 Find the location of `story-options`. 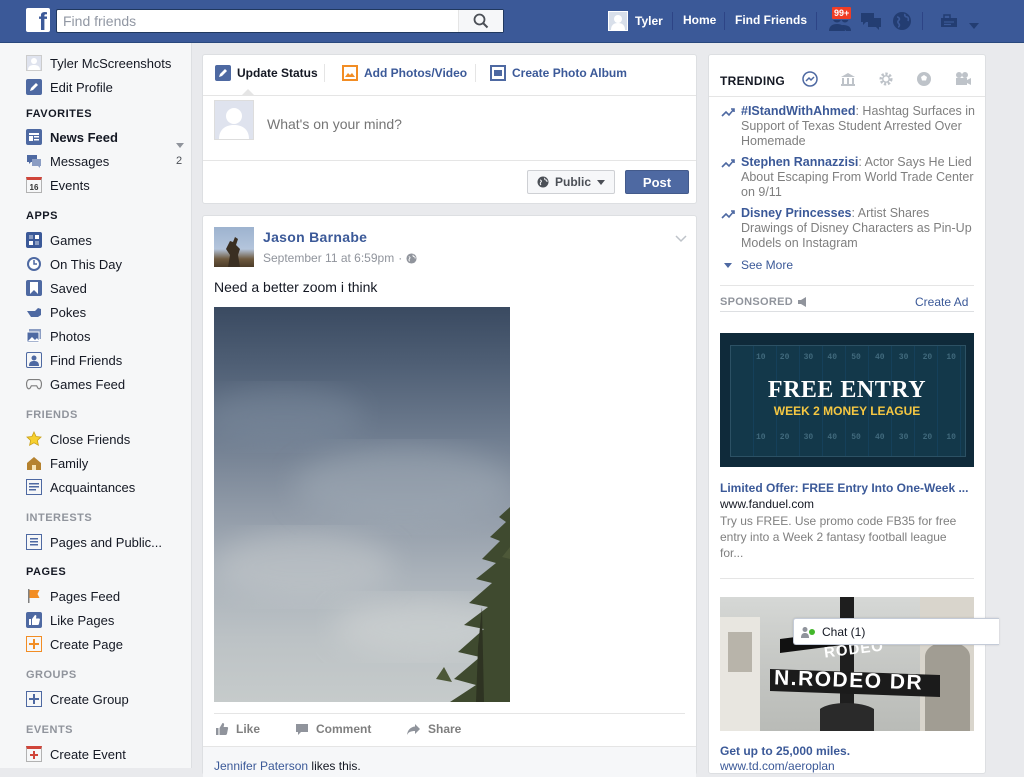

story-options is located at coordinates (681, 239).